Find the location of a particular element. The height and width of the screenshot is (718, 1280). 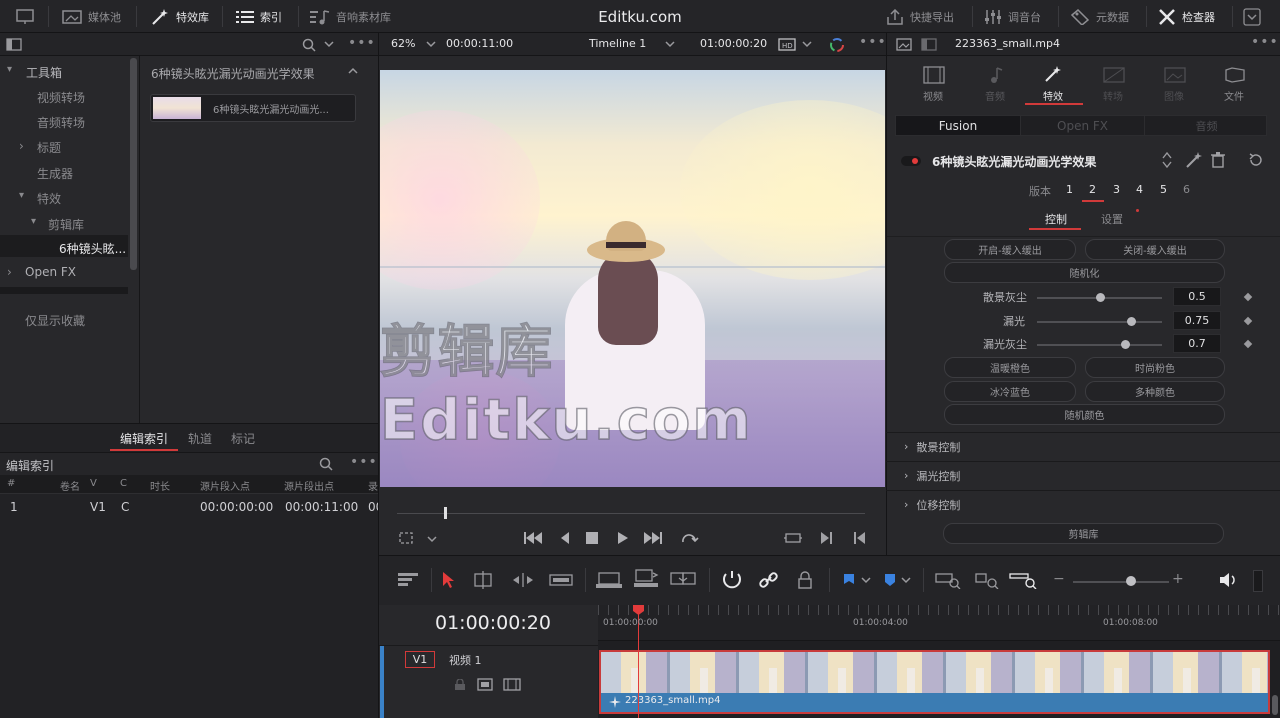

tab-transition: 转场 is located at coordinates (1113, 95).